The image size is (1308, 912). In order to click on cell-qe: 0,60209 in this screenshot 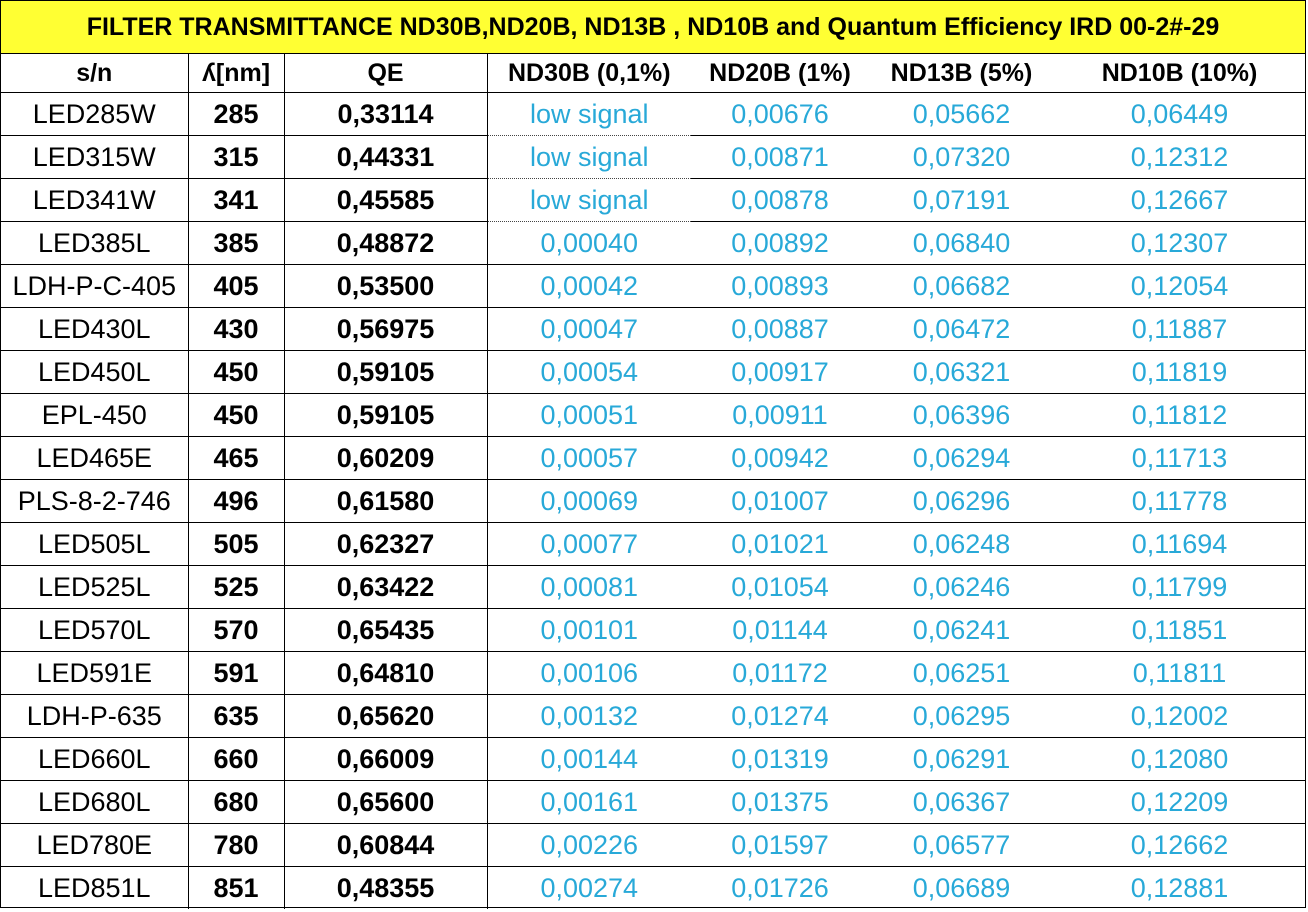, I will do `click(386, 458)`.